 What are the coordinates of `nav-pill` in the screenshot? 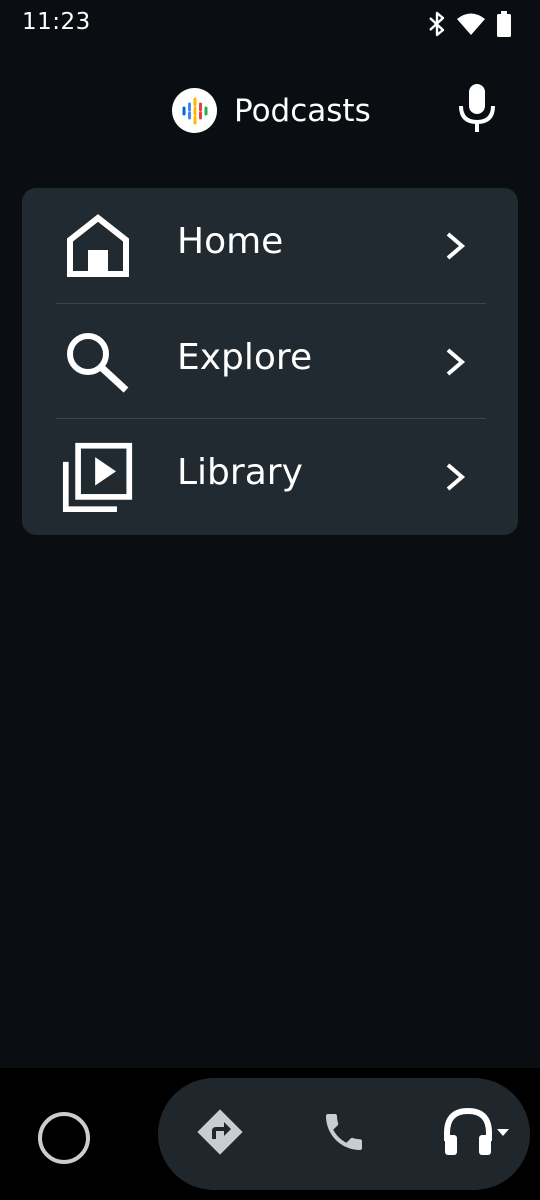 It's located at (344, 1134).